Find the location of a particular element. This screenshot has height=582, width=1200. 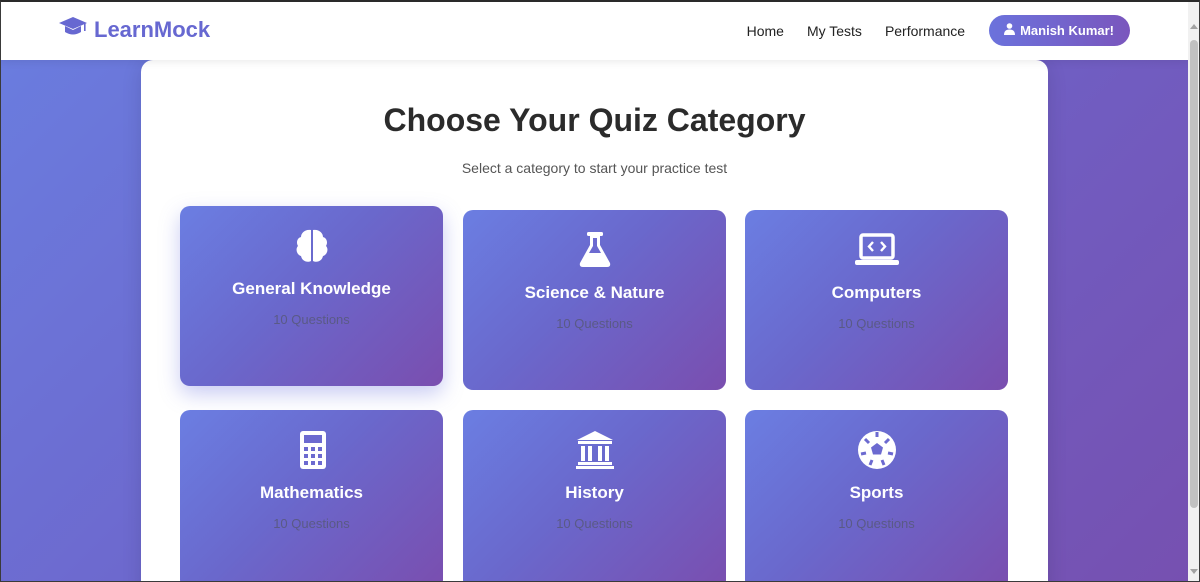

user-icon is located at coordinates (1010, 30).